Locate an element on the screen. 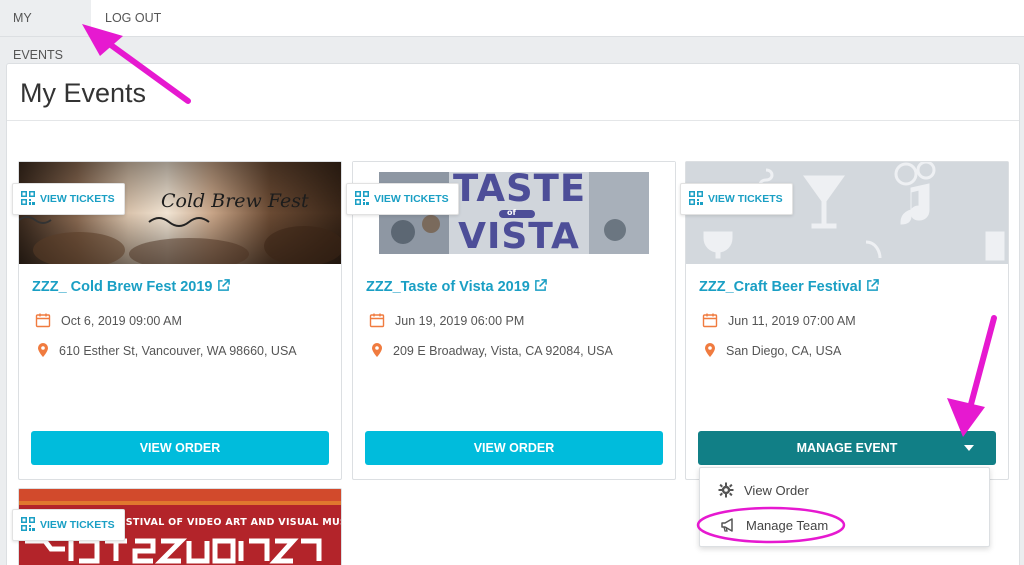 The width and height of the screenshot is (1024, 565). event-date: Oct 6, 2019 09:00 AM is located at coordinates (108, 320).